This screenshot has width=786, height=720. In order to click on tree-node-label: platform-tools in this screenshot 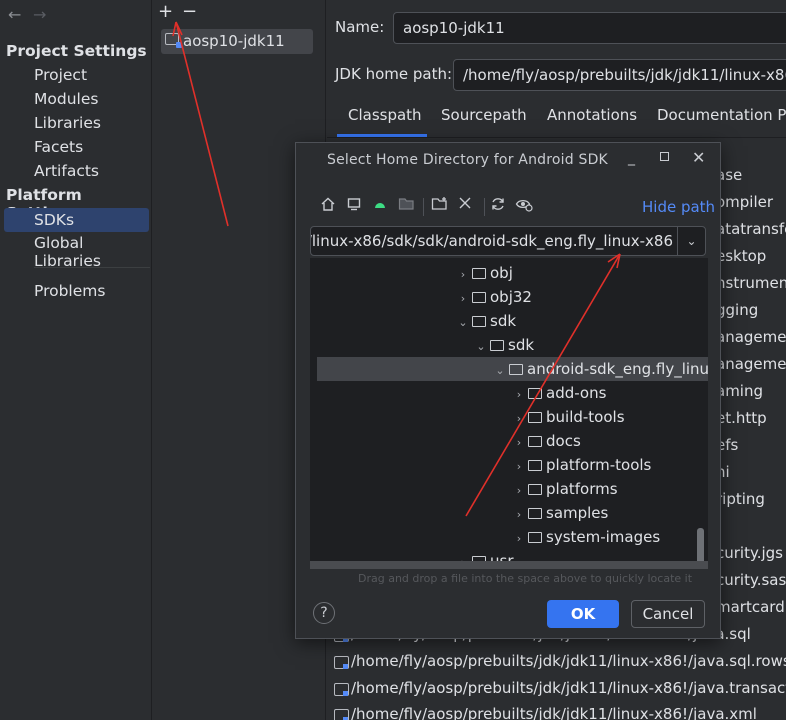, I will do `click(599, 465)`.